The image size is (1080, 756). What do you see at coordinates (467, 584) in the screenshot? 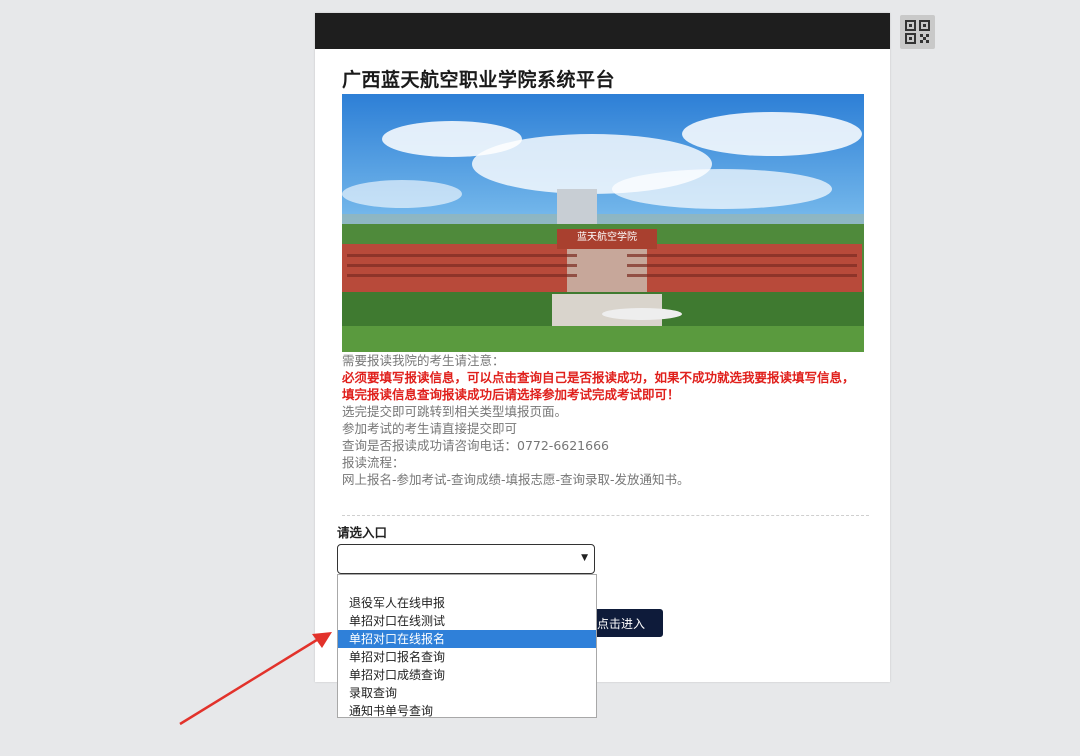
I see `dropdown-option-blank` at bounding box center [467, 584].